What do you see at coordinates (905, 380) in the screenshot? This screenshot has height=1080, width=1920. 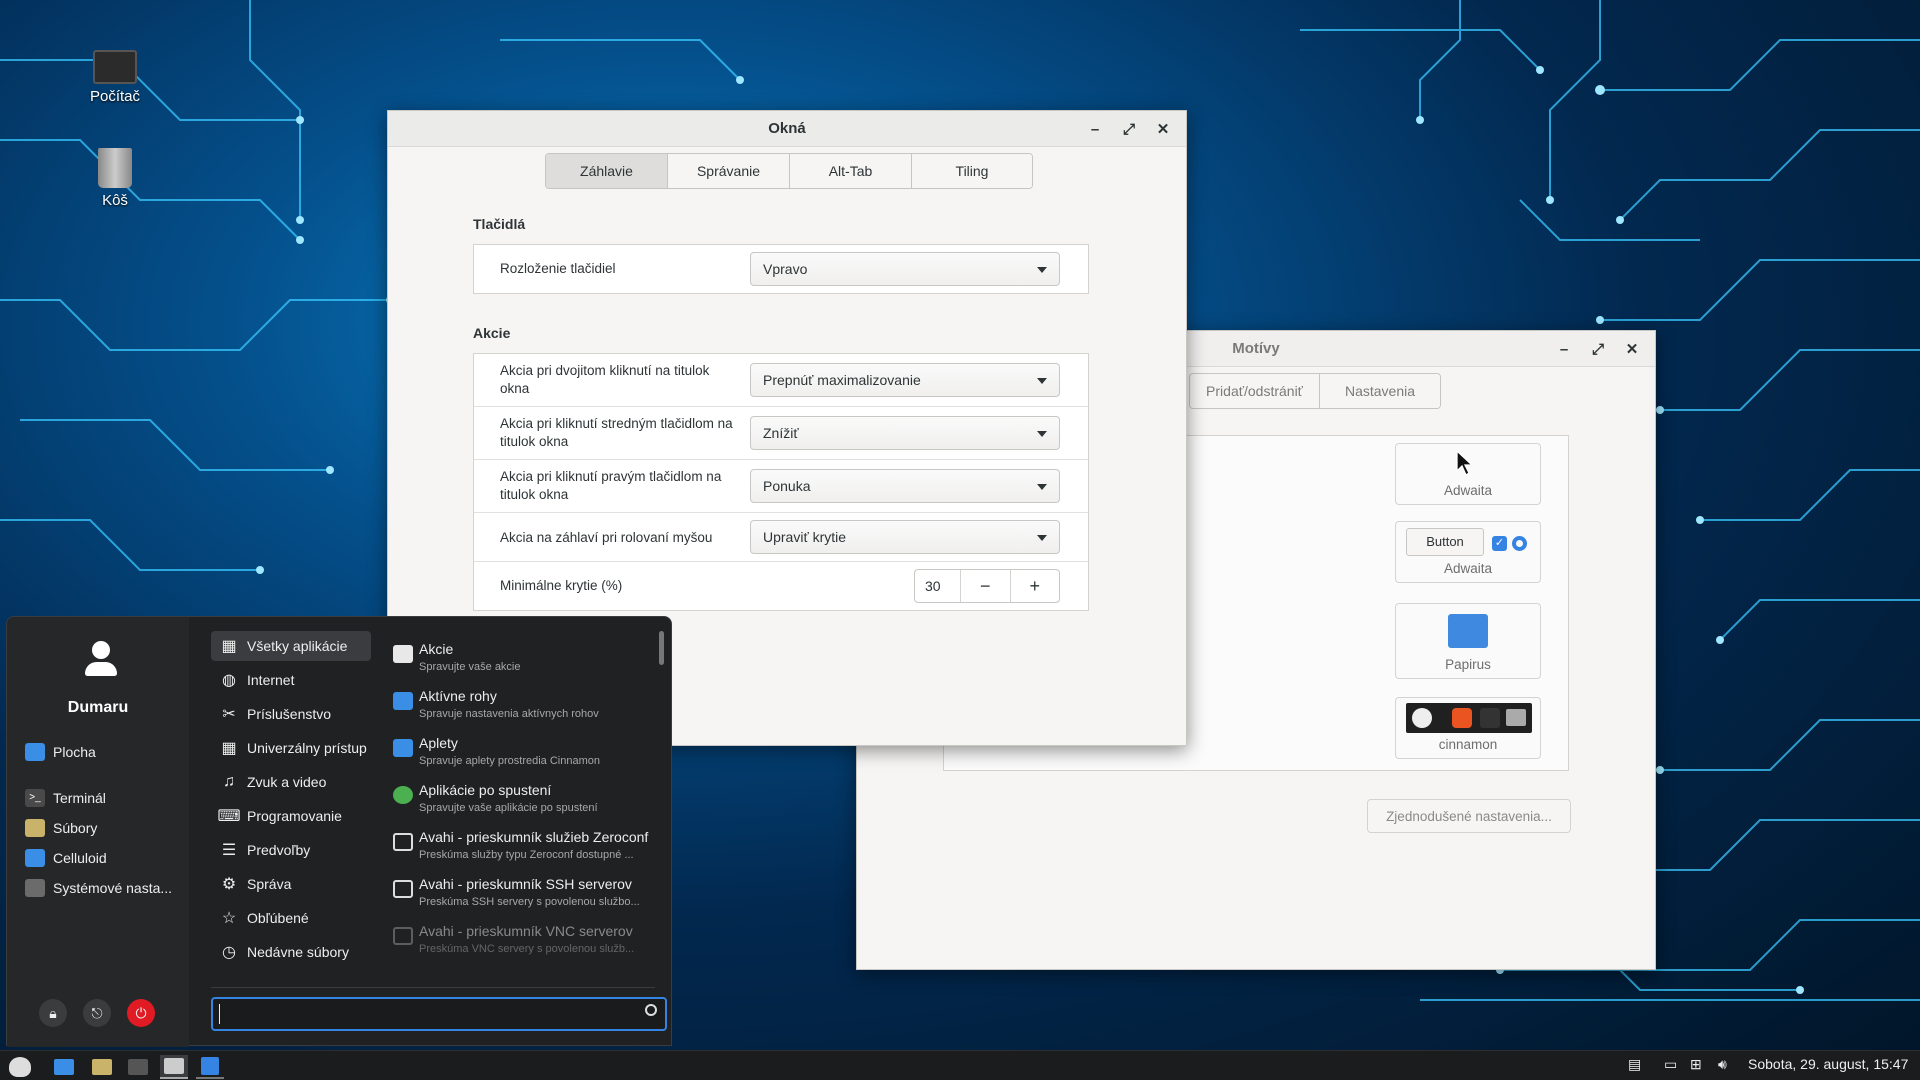 I see `double-click-combo: Prepnúť maximalizovanie` at bounding box center [905, 380].